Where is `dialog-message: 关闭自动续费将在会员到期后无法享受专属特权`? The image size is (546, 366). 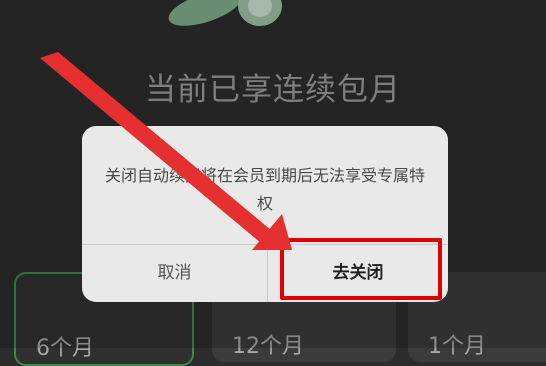
dialog-message: 关闭自动续费将在会员到期后无法享受专属特权 is located at coordinates (264, 189).